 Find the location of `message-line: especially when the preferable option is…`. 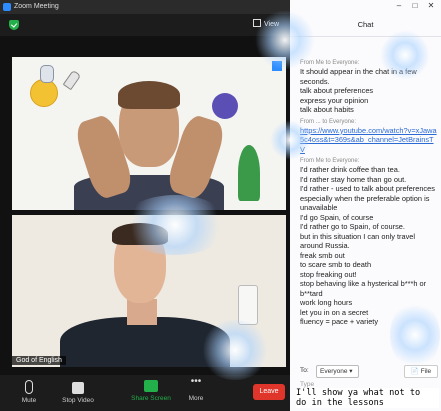

message-line: especially when the preferable option is… is located at coordinates (365, 203).